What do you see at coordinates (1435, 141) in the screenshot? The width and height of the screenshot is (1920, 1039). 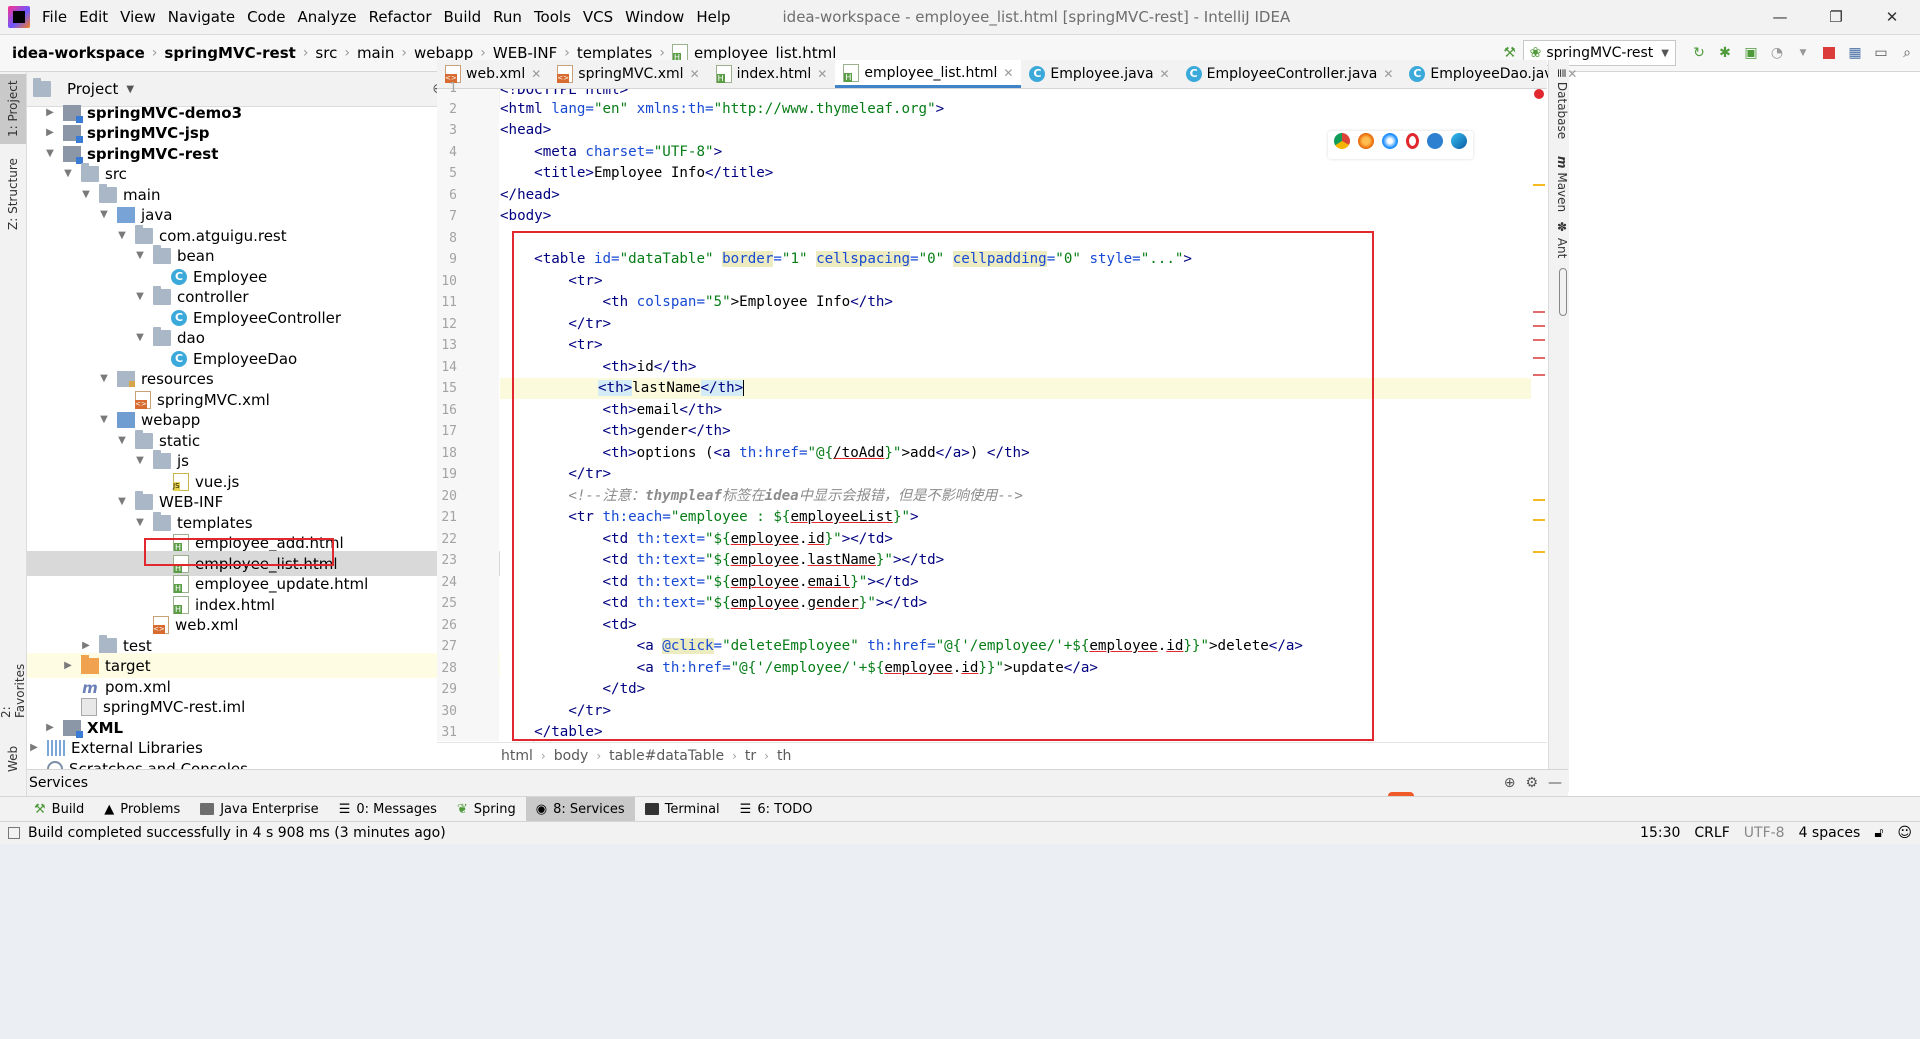 I see `ie-icon` at bounding box center [1435, 141].